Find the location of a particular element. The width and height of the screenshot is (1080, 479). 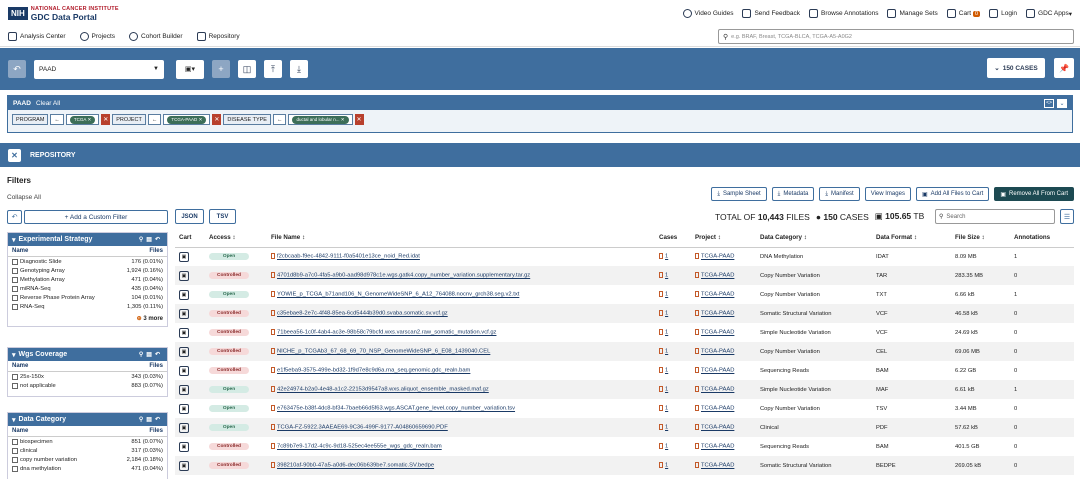

nav-video-guides: Video Guides is located at coordinates (707, 13).